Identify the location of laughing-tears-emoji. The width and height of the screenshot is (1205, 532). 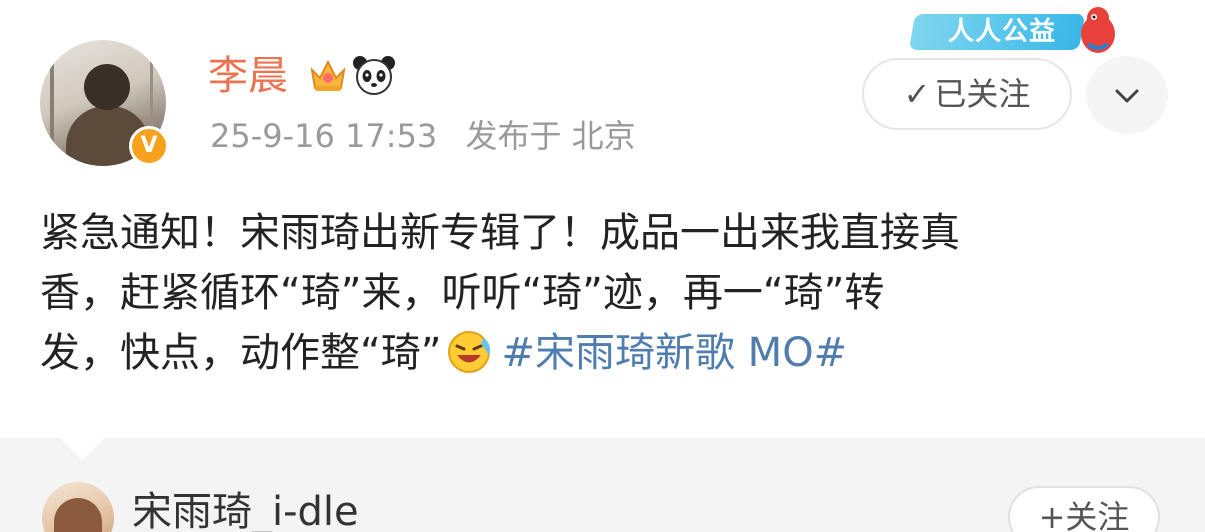
(469, 352).